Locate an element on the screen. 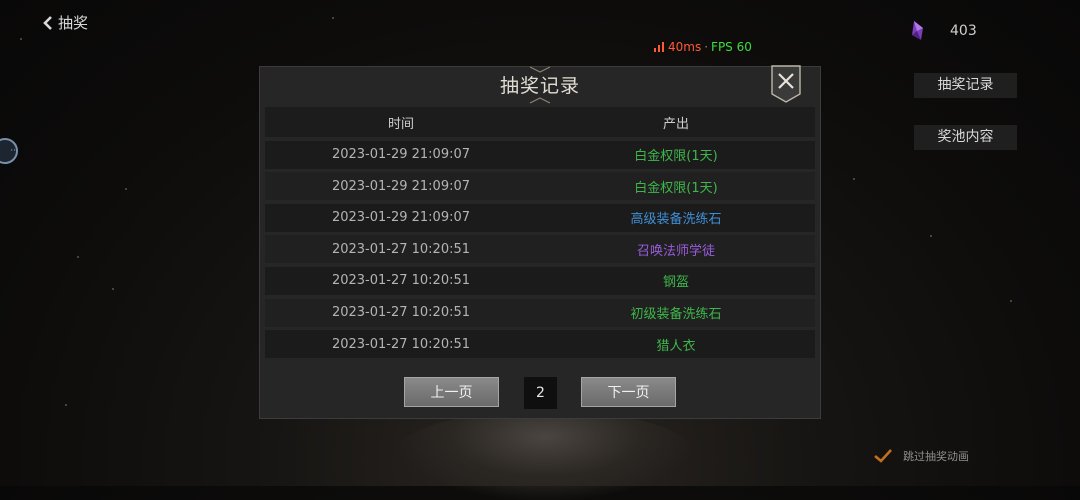 Image resolution: width=1080 pixels, height=500 pixels. chevron-left-icon is located at coordinates (47, 22).